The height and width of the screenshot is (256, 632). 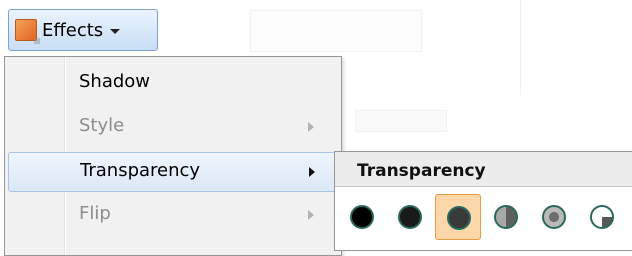 What do you see at coordinates (173, 216) in the screenshot?
I see `menu-item-flip: Flip` at bounding box center [173, 216].